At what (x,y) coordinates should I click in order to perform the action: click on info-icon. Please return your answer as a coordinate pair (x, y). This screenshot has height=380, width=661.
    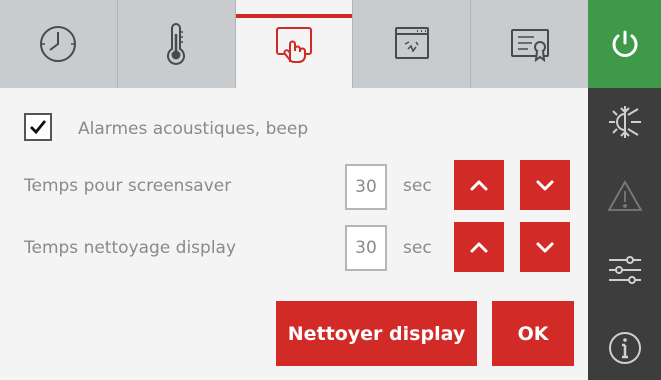
    Looking at the image, I should click on (624, 348).